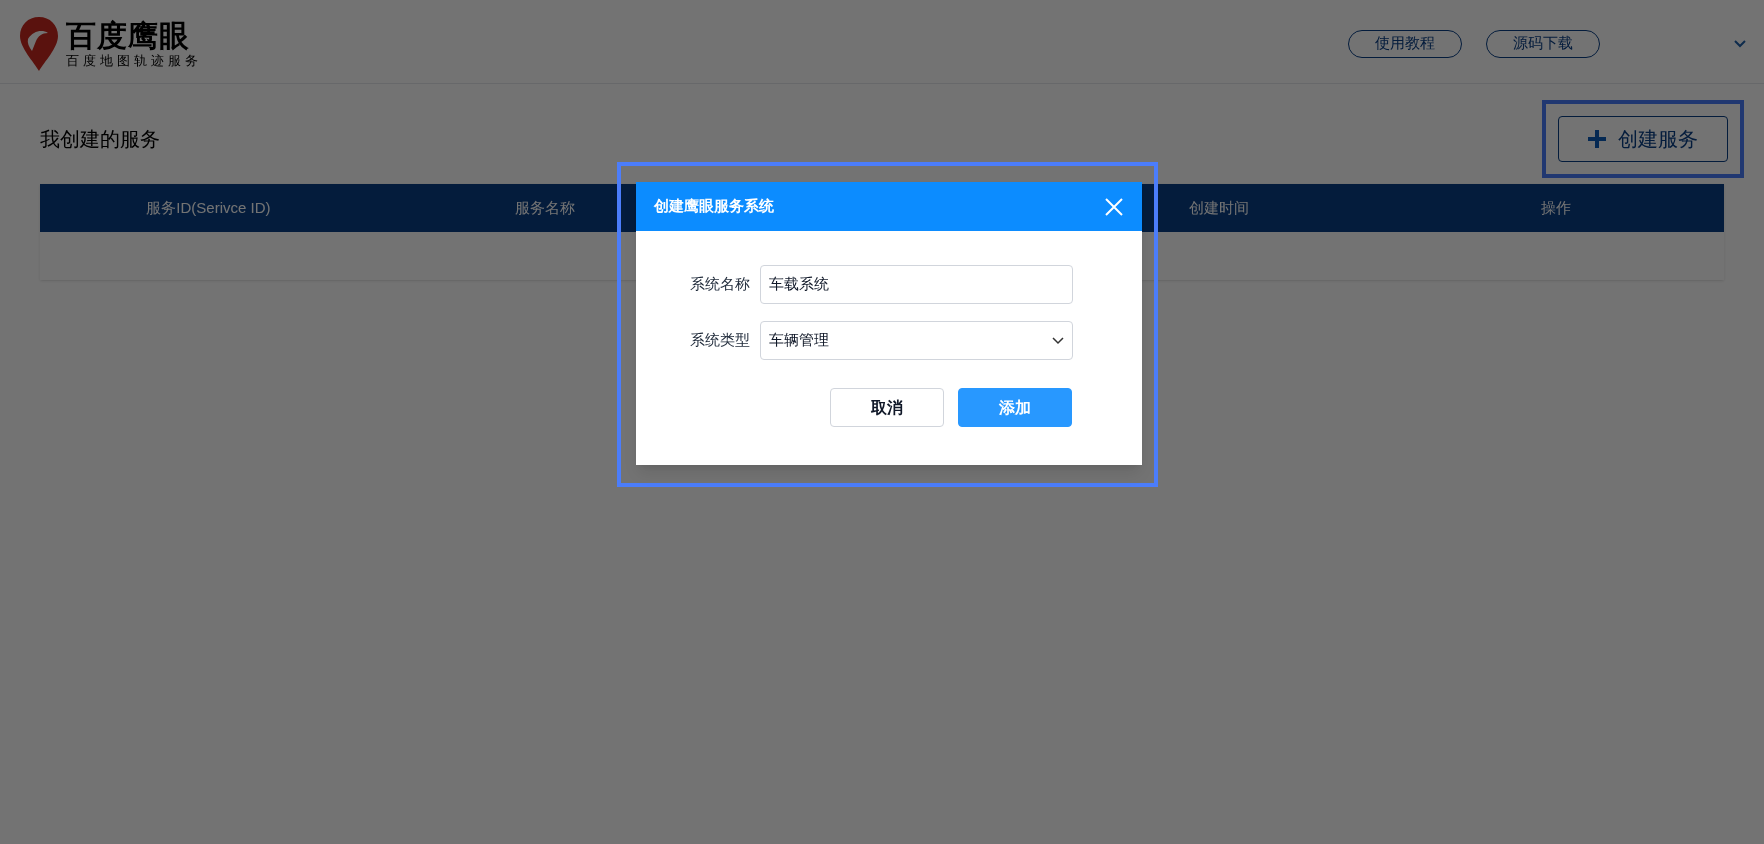 This screenshot has height=844, width=1764. Describe the element at coordinates (887, 407) in the screenshot. I see `cancel-button: 取消` at that location.